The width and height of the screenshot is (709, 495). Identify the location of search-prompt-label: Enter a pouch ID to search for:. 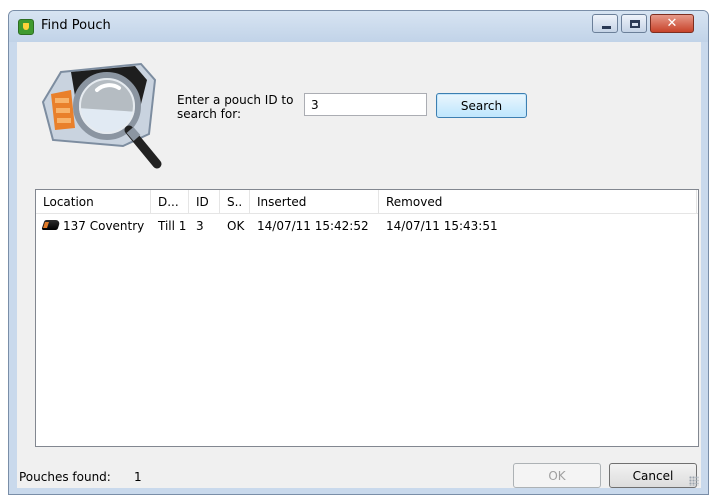
(235, 107).